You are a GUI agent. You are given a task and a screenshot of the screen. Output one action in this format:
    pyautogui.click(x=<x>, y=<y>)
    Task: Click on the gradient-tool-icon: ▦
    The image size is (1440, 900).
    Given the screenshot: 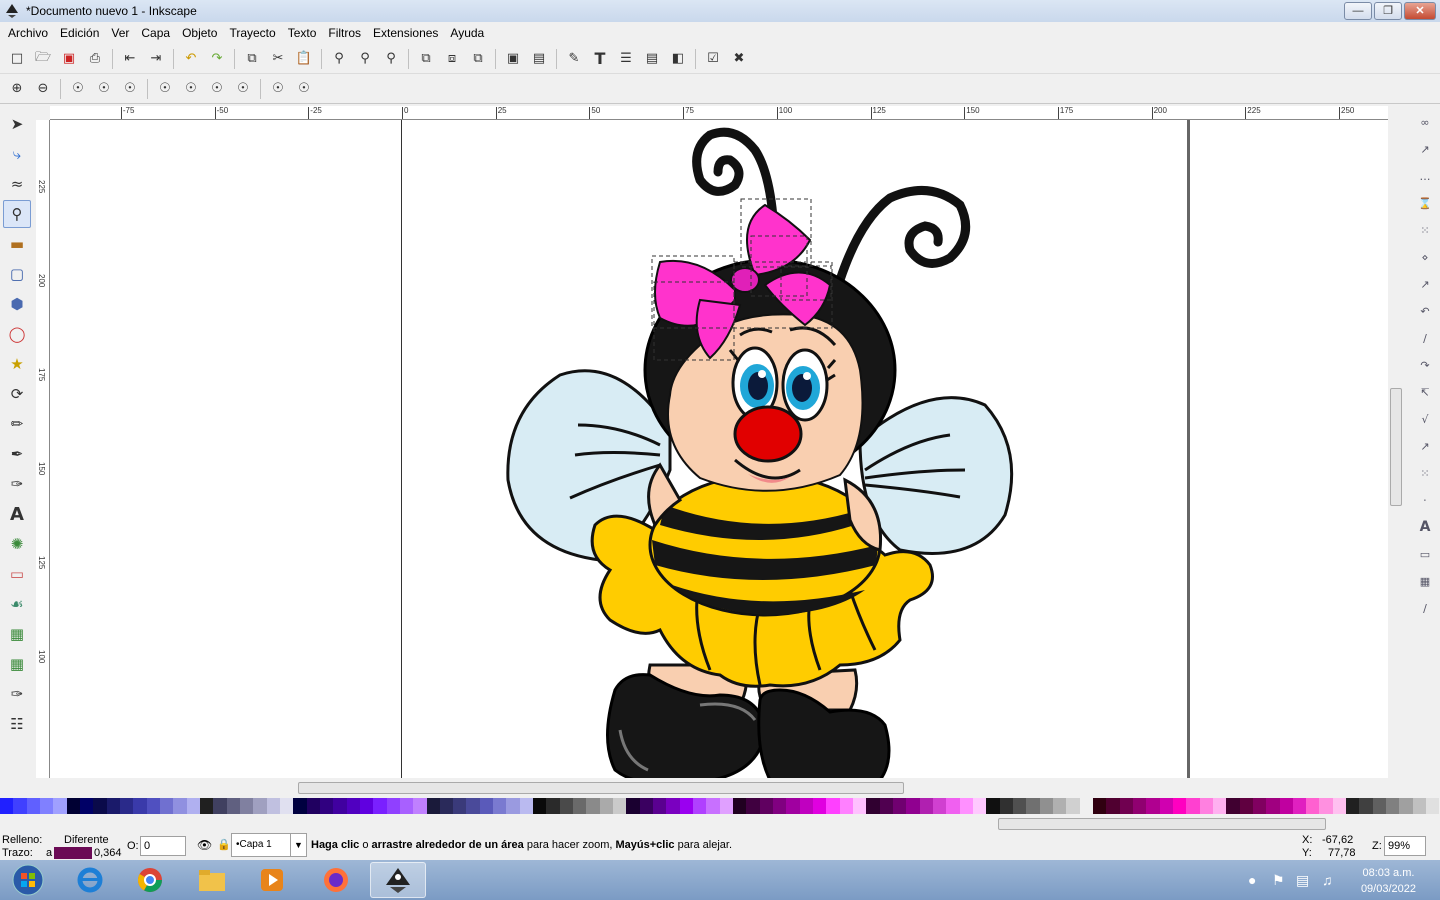 What is the action you would take?
    pyautogui.click(x=17, y=634)
    